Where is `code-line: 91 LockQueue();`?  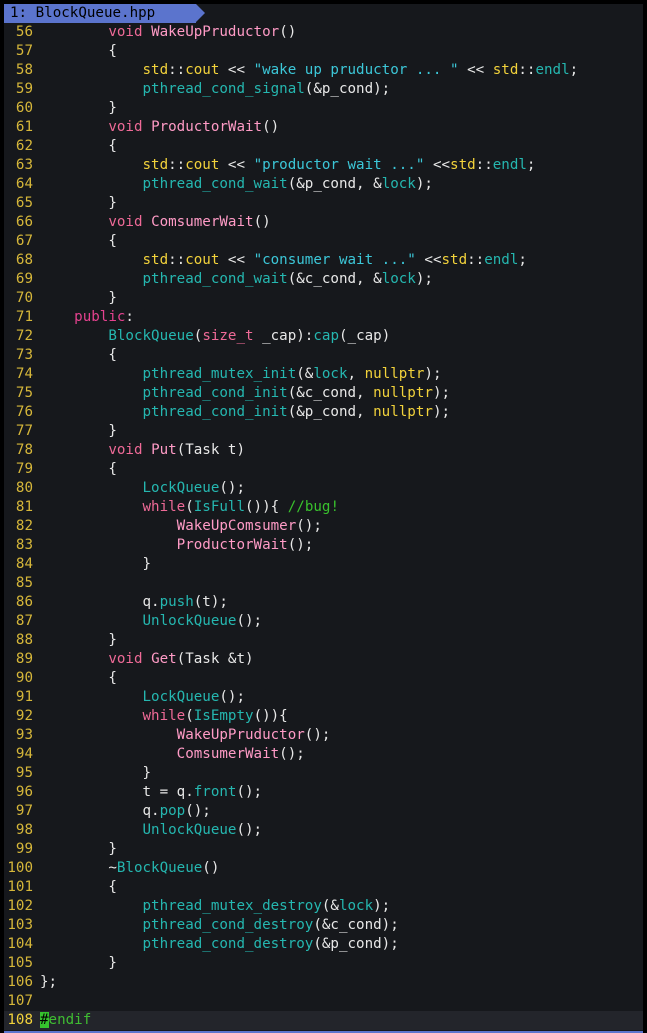
code-line: 91 LockQueue(); is located at coordinates (323, 697).